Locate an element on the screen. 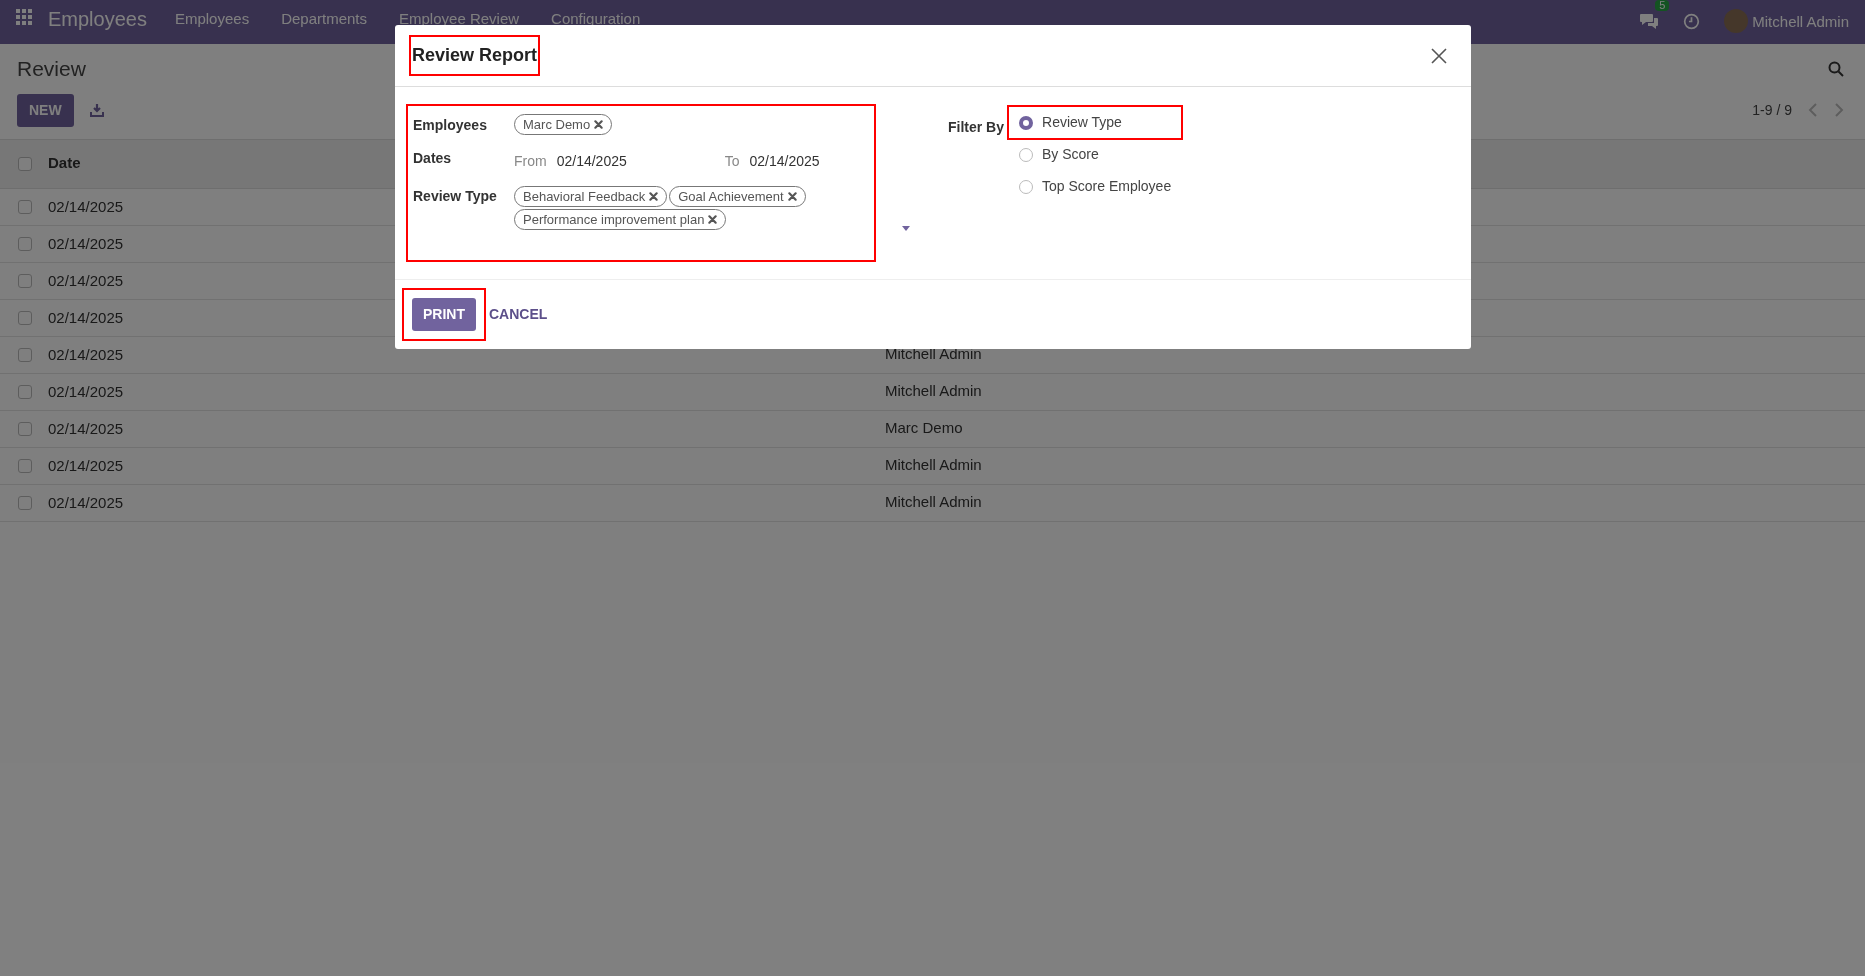 The width and height of the screenshot is (1865, 976). next-icon is located at coordinates (1839, 110).